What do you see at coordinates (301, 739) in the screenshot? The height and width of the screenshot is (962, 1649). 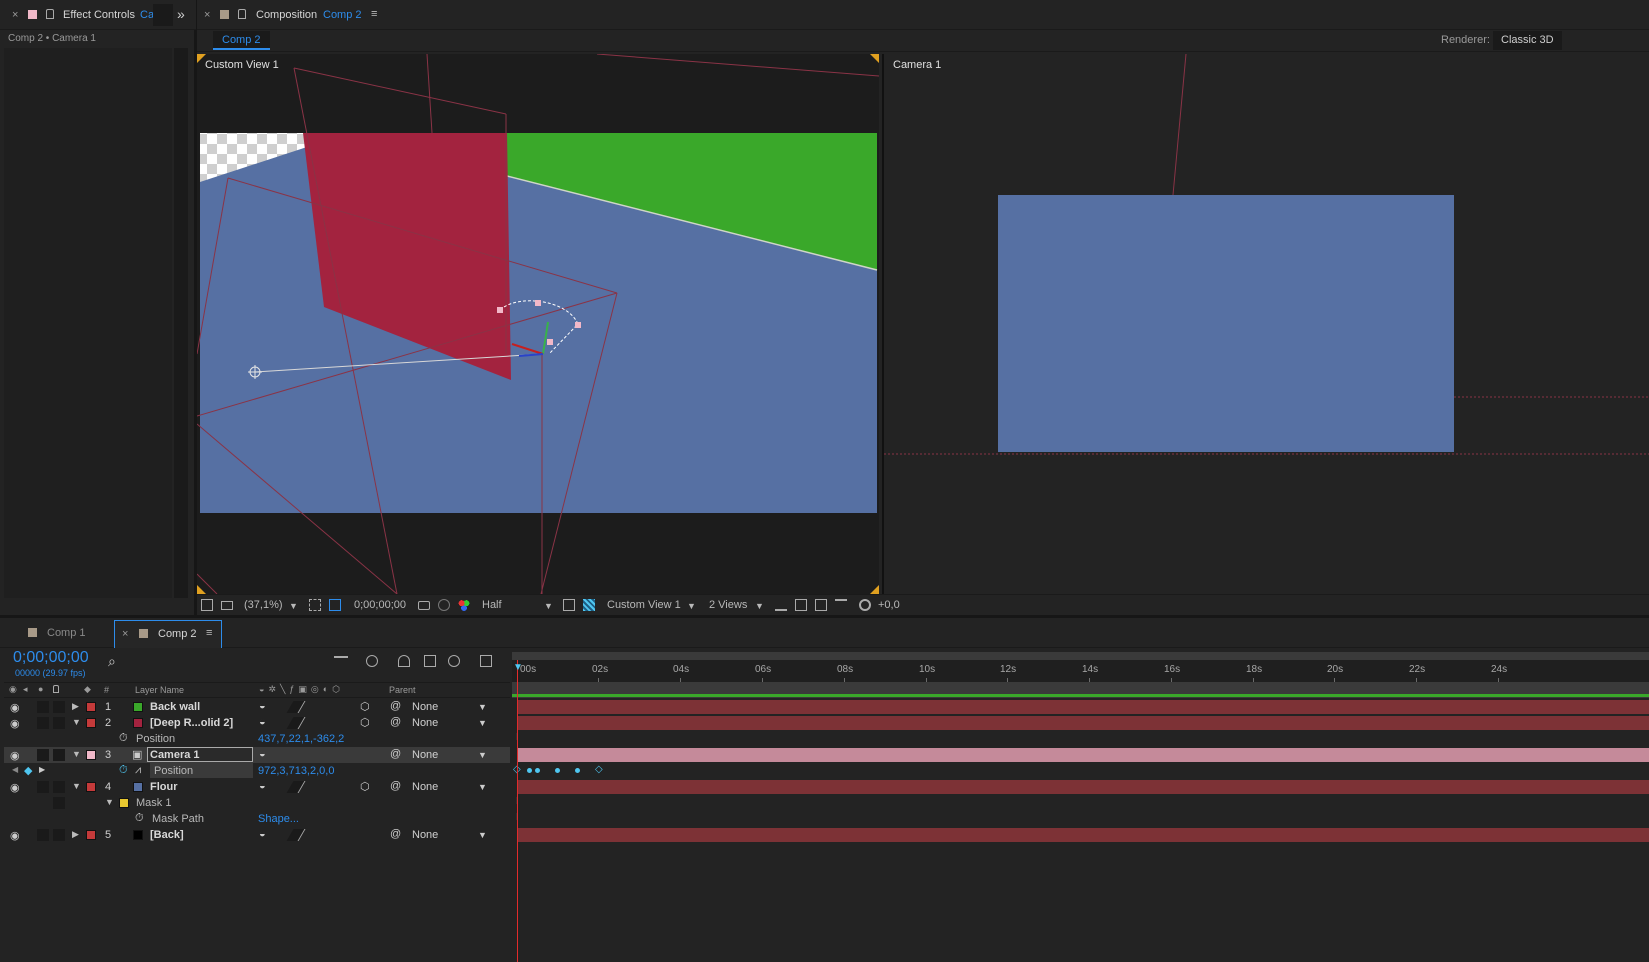 I see `property-value: 437,7,22,1,-362,2` at bounding box center [301, 739].